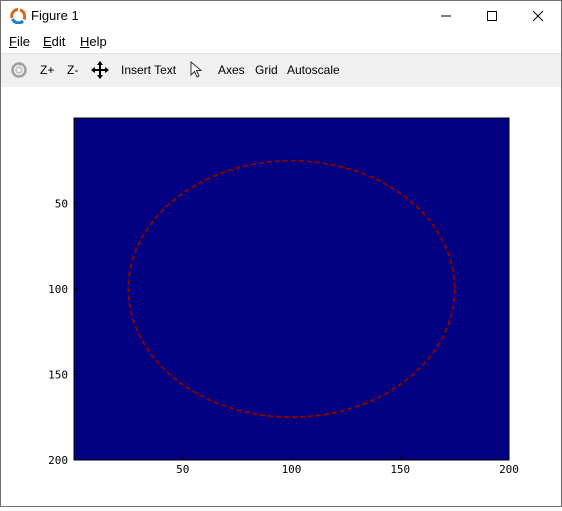 Image resolution: width=562 pixels, height=511 pixels. What do you see at coordinates (100, 70) in the screenshot?
I see `pan-move-icon` at bounding box center [100, 70].